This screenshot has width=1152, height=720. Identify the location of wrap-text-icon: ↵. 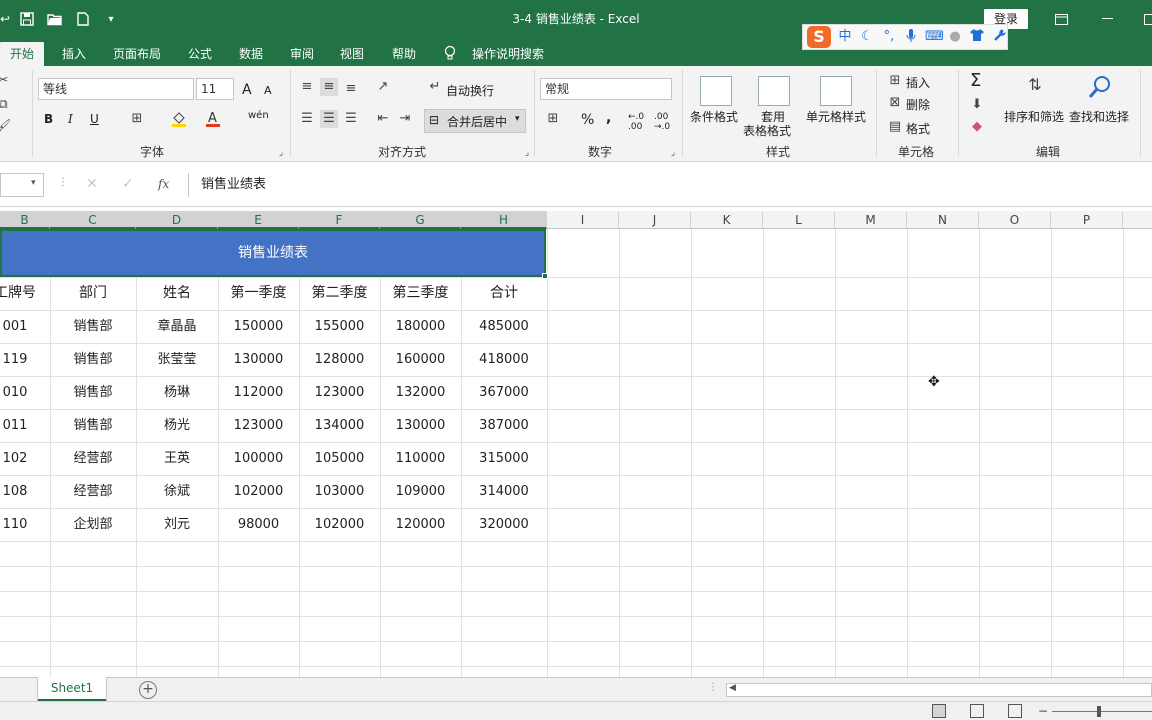
(435, 87).